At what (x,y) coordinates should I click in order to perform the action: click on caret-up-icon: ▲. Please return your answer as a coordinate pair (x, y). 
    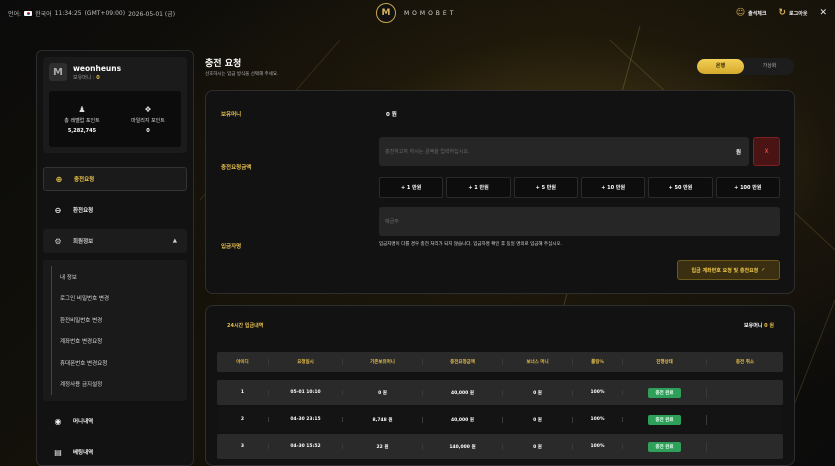
    Looking at the image, I should click on (174, 241).